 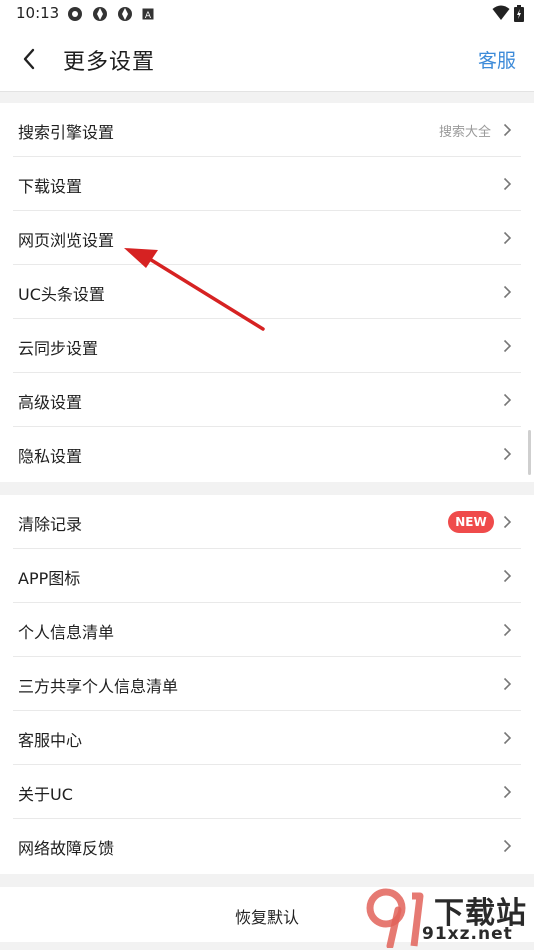 I want to click on settings-row-privacy: 隐私设置, so click(x=267, y=454).